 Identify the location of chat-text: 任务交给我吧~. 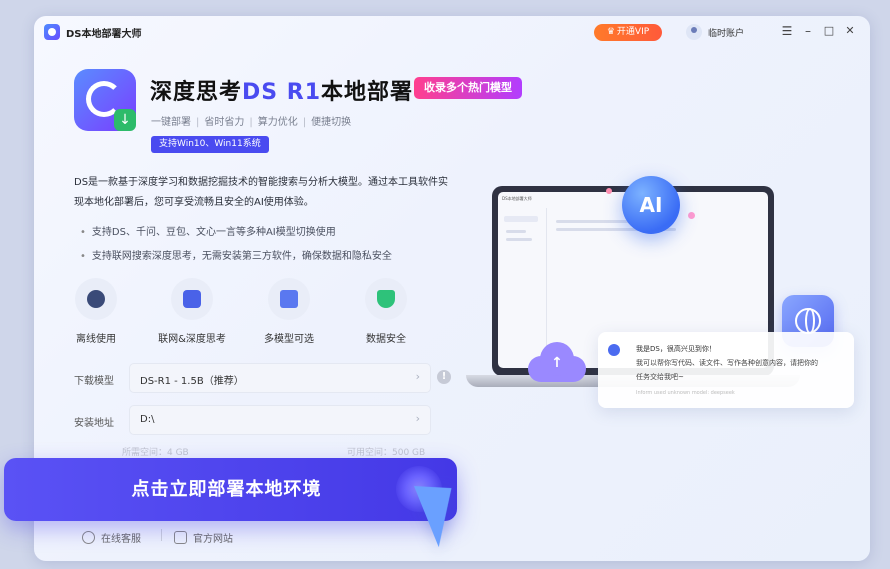
(660, 377).